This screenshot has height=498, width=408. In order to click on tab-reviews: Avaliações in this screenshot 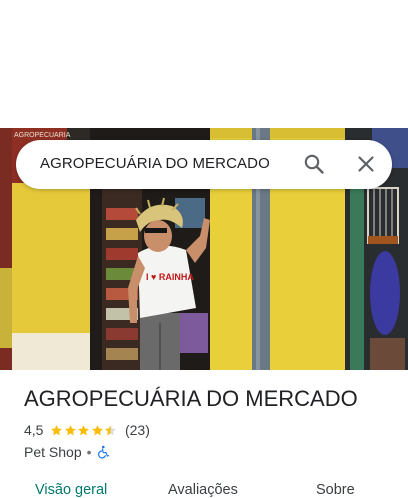, I will do `click(203, 490)`.